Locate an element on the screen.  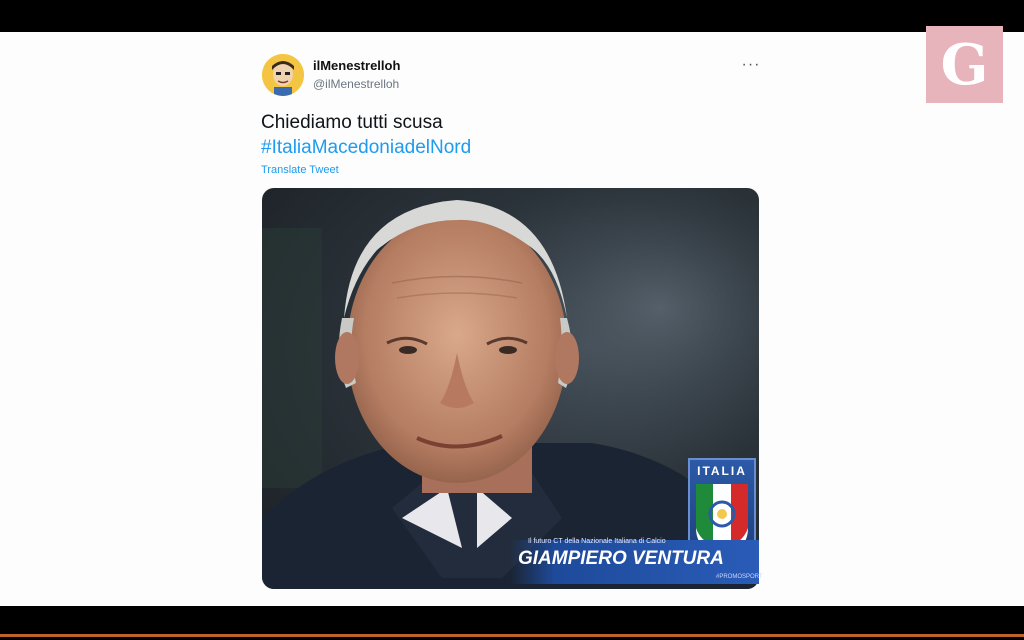
channel-logo: G is located at coordinates (964, 64).